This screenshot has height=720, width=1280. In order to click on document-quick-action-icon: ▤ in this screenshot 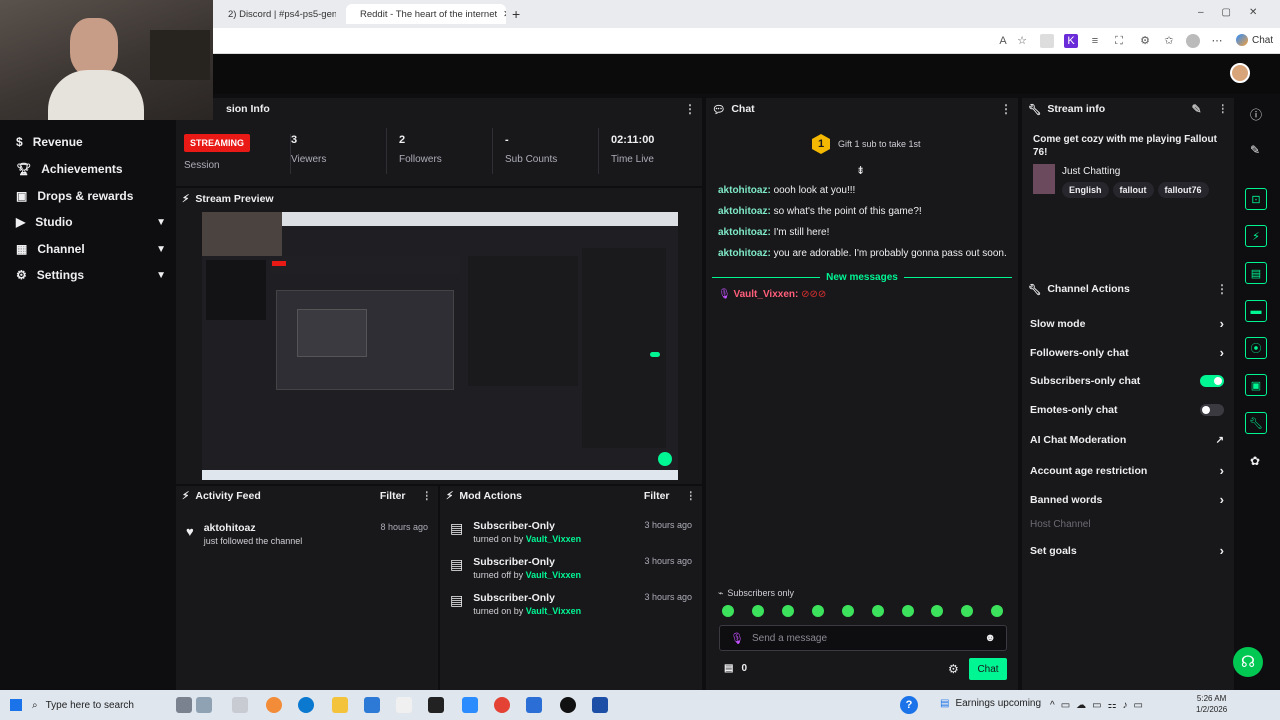, I will do `click(1256, 273)`.